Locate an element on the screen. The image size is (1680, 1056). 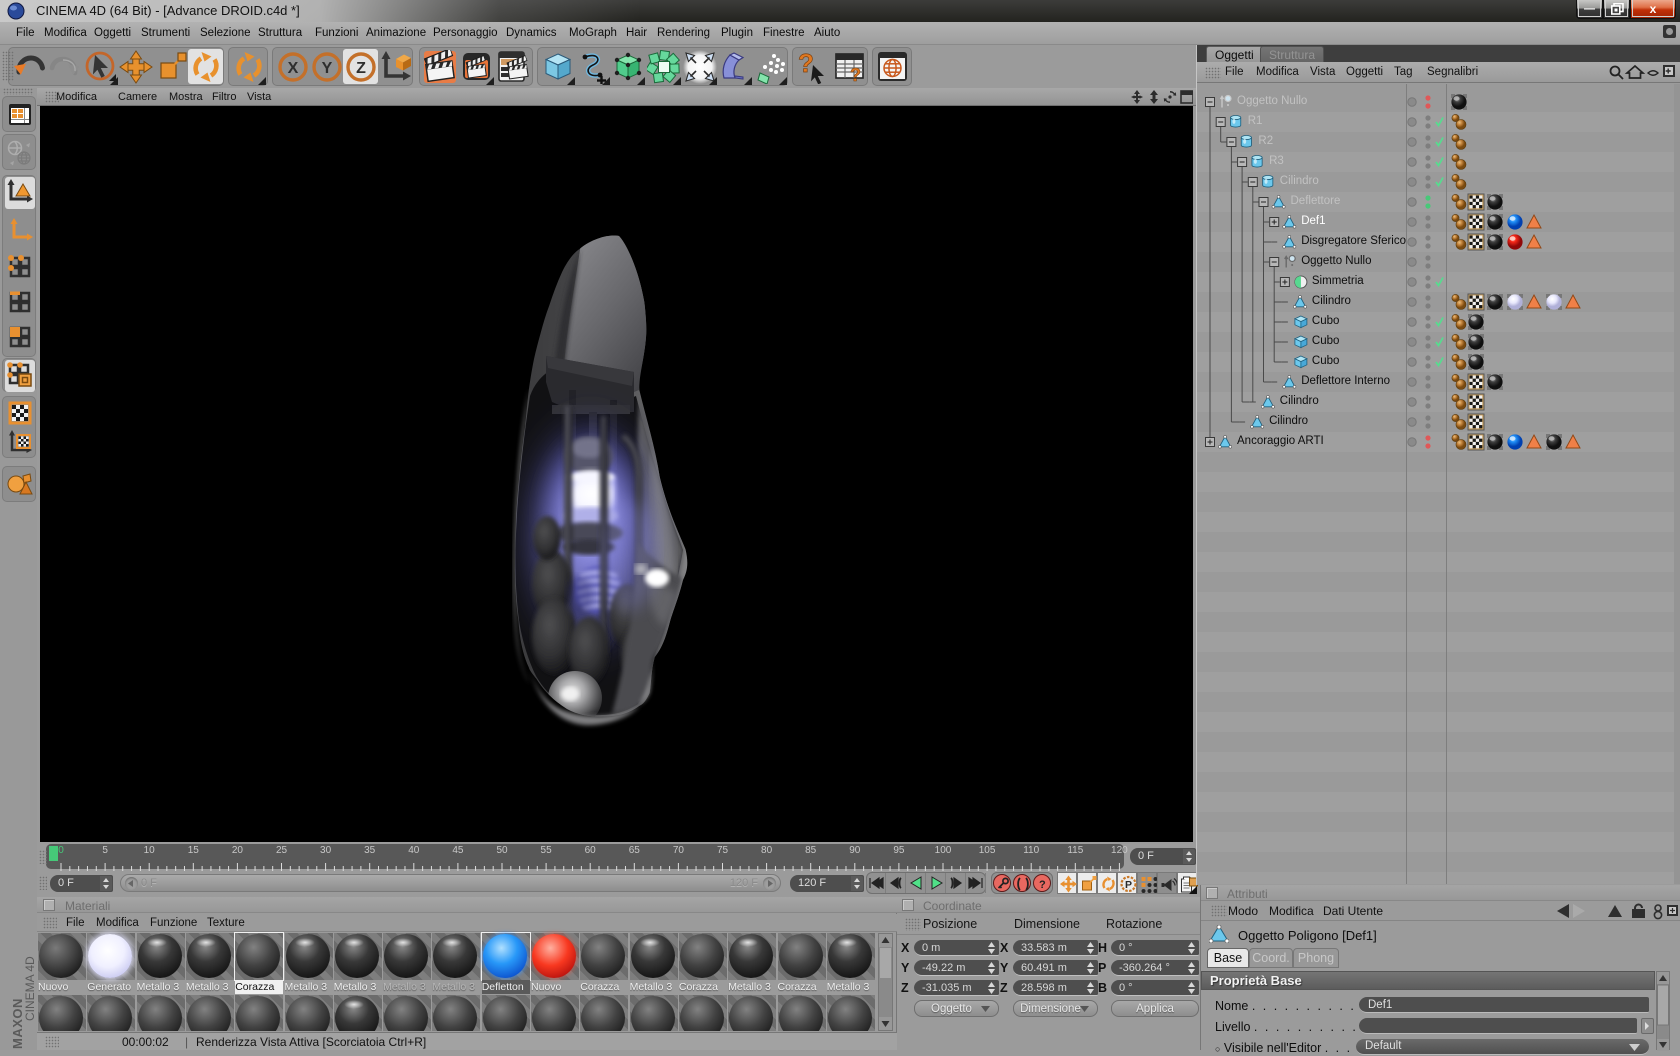
svg-text: Z is located at coordinates (361, 68).